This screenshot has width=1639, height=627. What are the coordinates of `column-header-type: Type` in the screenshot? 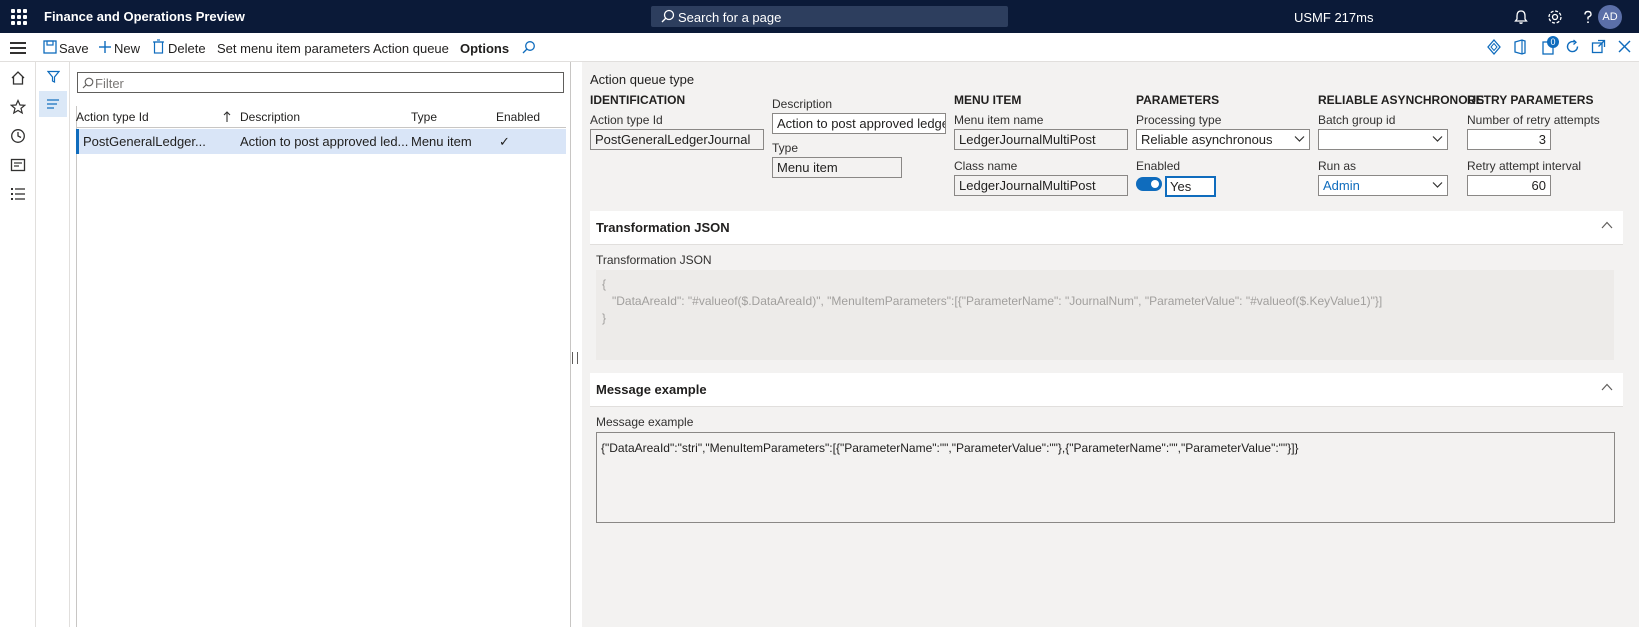 It's located at (424, 117).